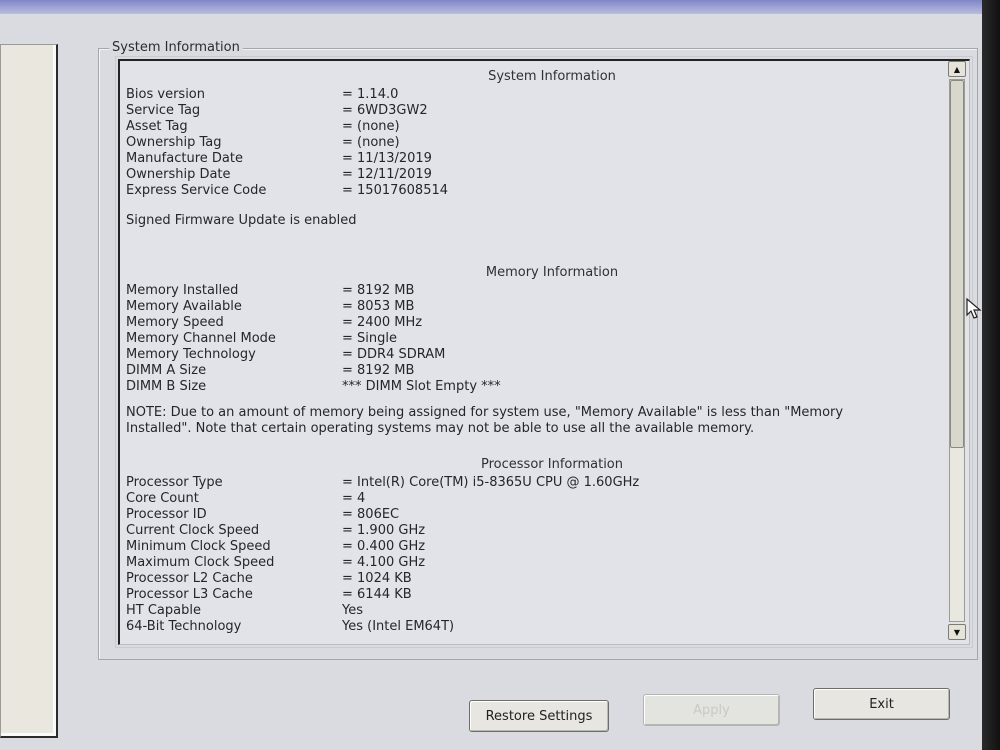 This screenshot has height=750, width=1000. What do you see at coordinates (178, 174) in the screenshot?
I see `field-label: Ownership Date` at bounding box center [178, 174].